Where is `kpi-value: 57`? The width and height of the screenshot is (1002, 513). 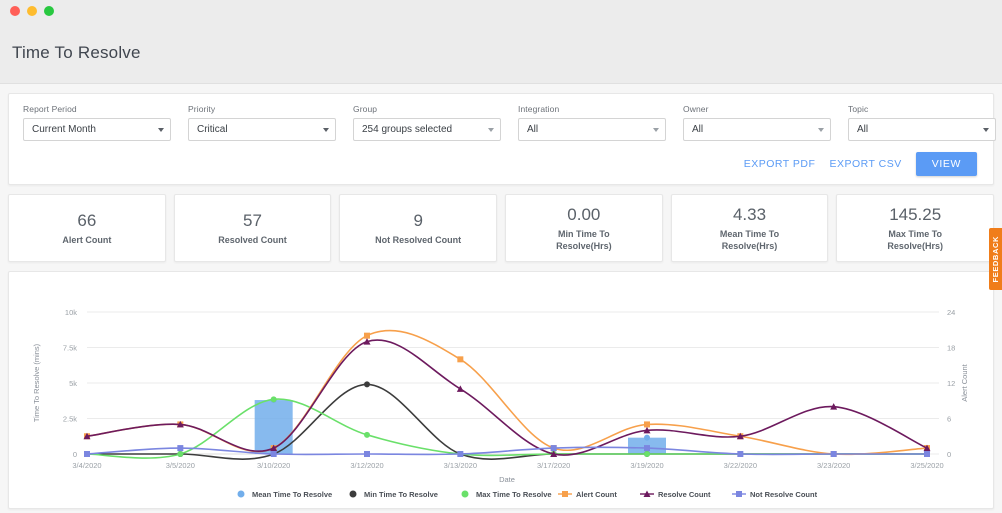 kpi-value: 57 is located at coordinates (252, 220).